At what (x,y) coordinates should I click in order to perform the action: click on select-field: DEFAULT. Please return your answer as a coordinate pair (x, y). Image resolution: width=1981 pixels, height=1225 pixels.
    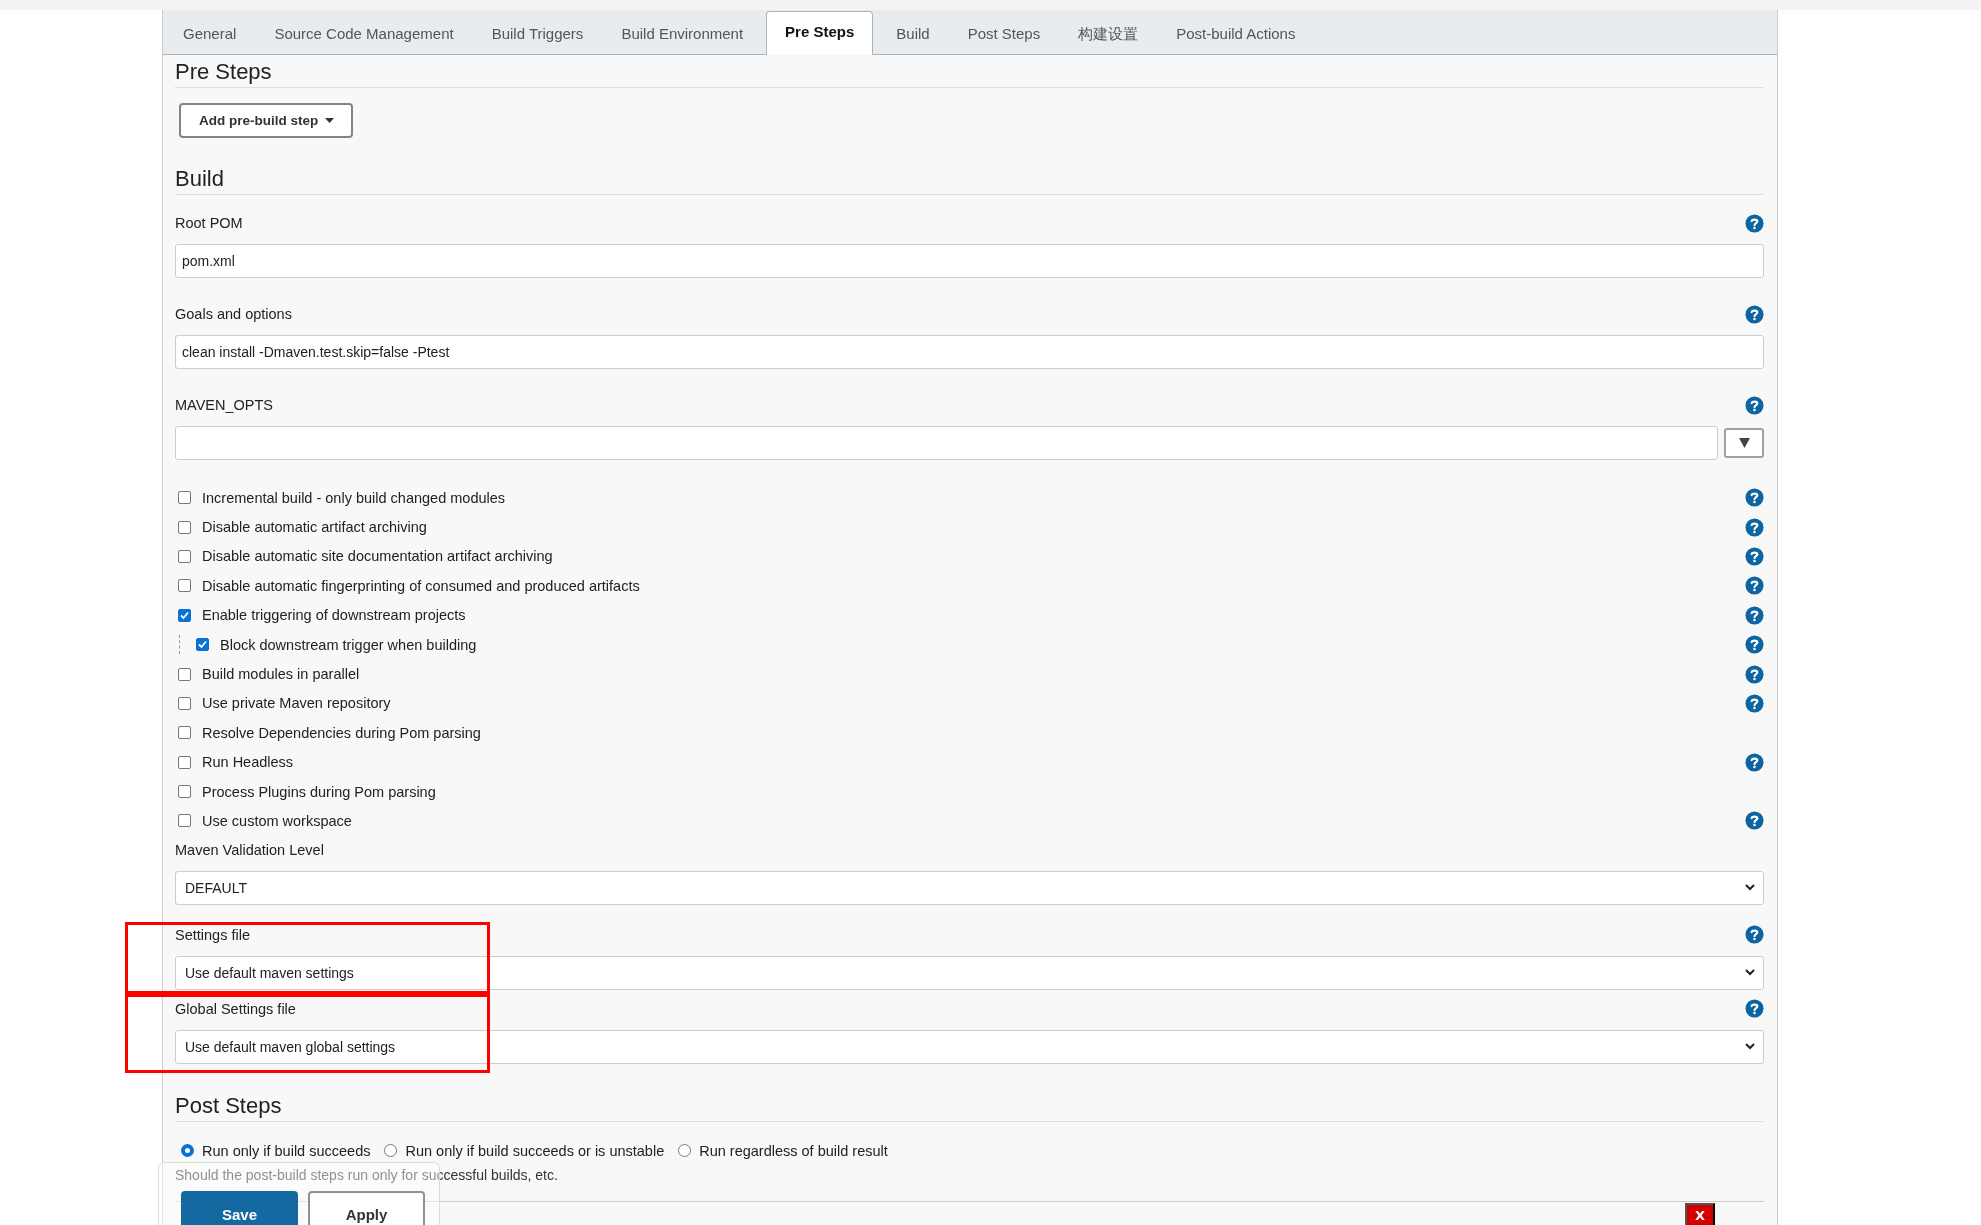
    Looking at the image, I should click on (969, 887).